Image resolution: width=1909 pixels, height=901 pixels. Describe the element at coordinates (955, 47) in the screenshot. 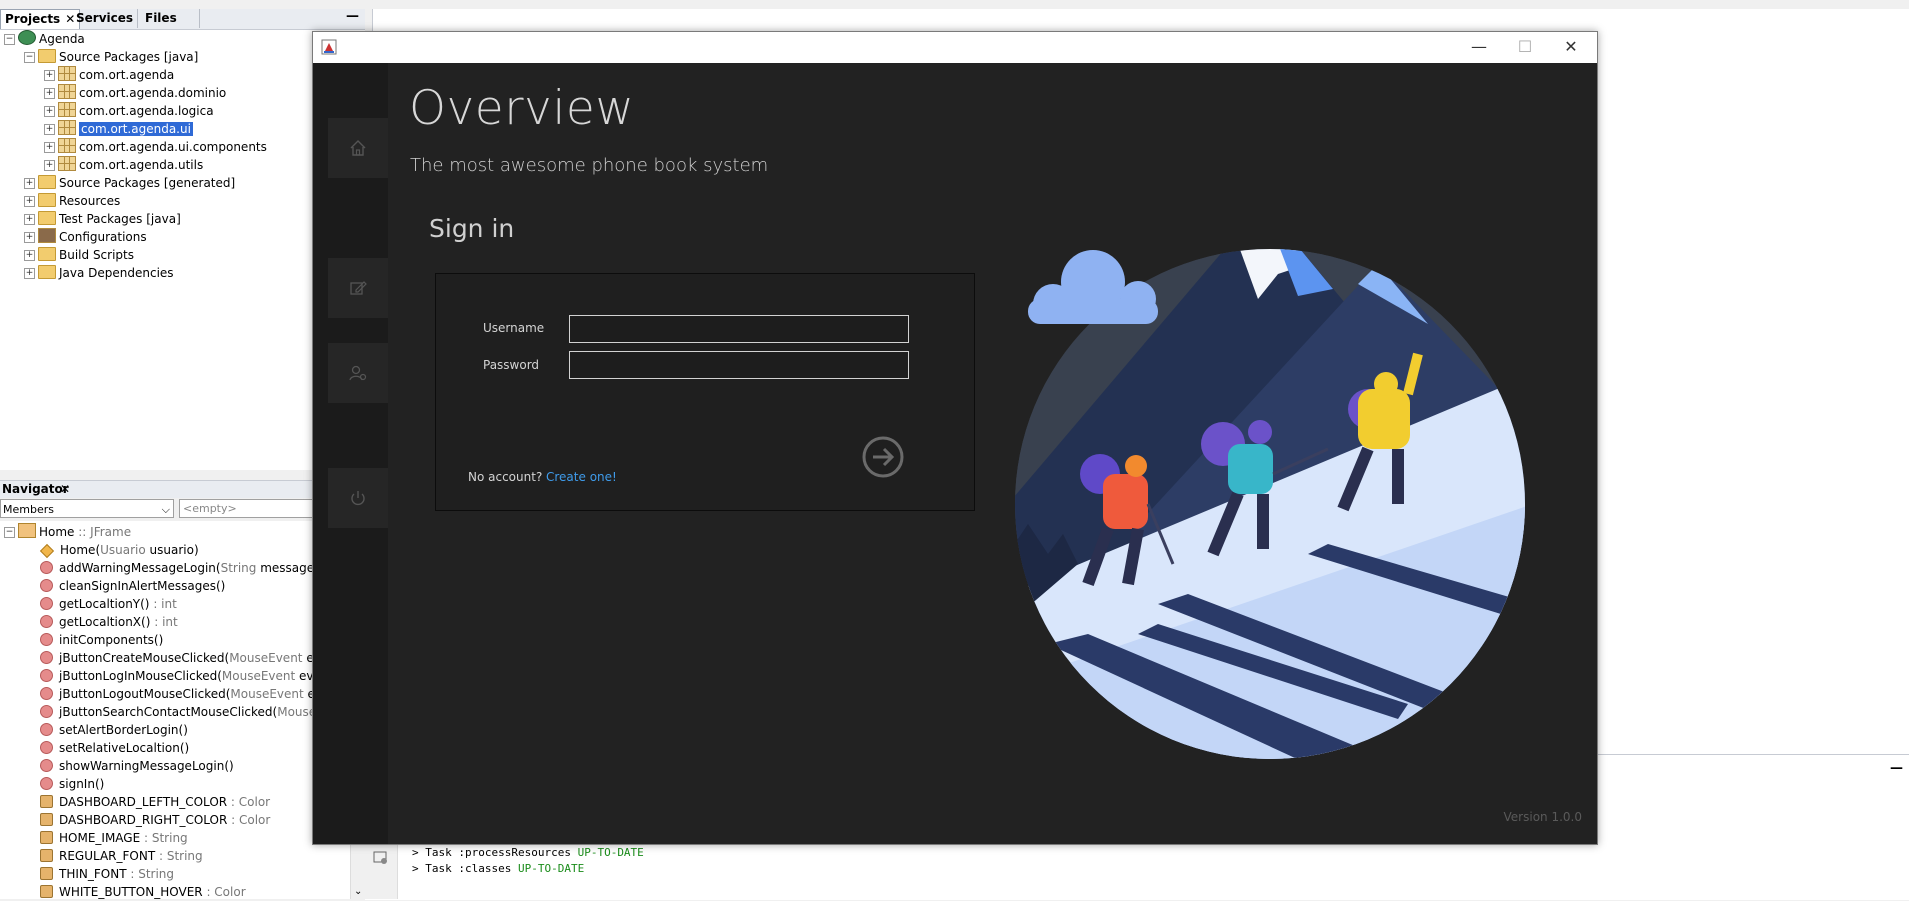

I see `window-titlebar: — ☐ ✕` at that location.